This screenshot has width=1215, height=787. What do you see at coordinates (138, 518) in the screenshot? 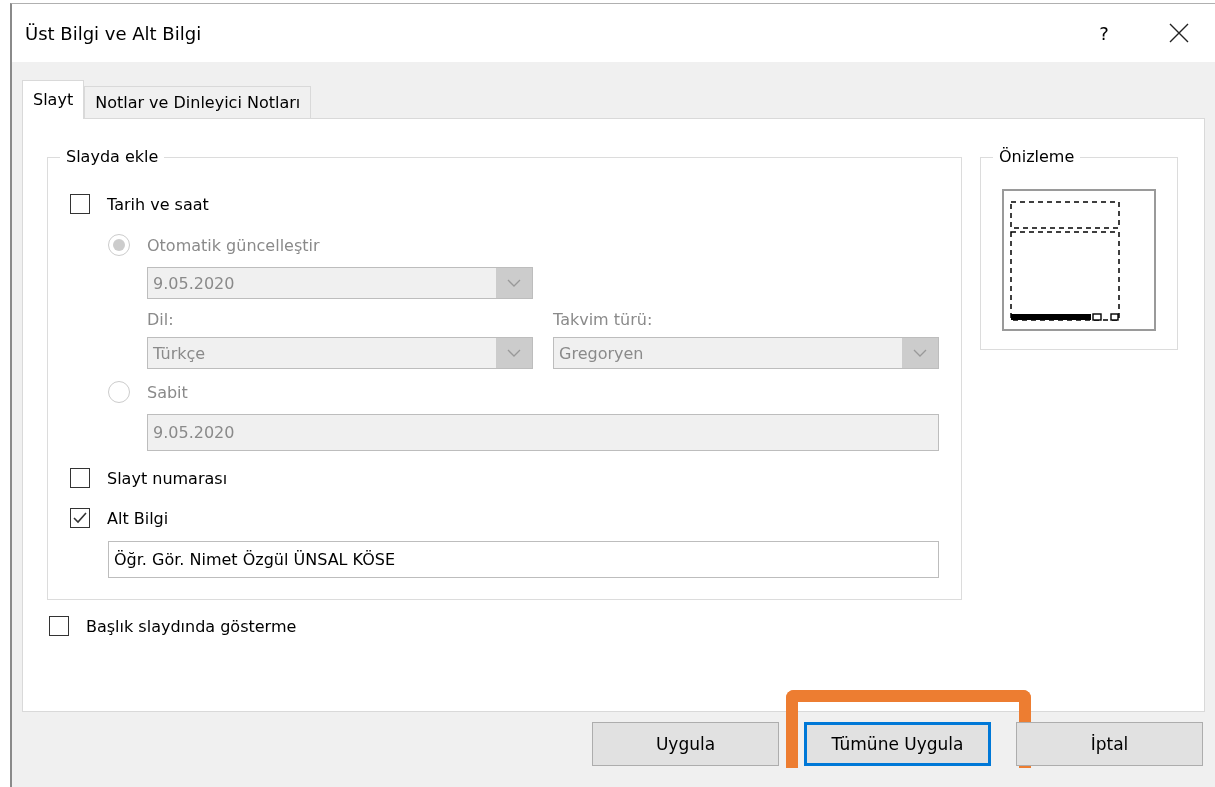
I see `checkbox-label: Alt Bilgi` at bounding box center [138, 518].